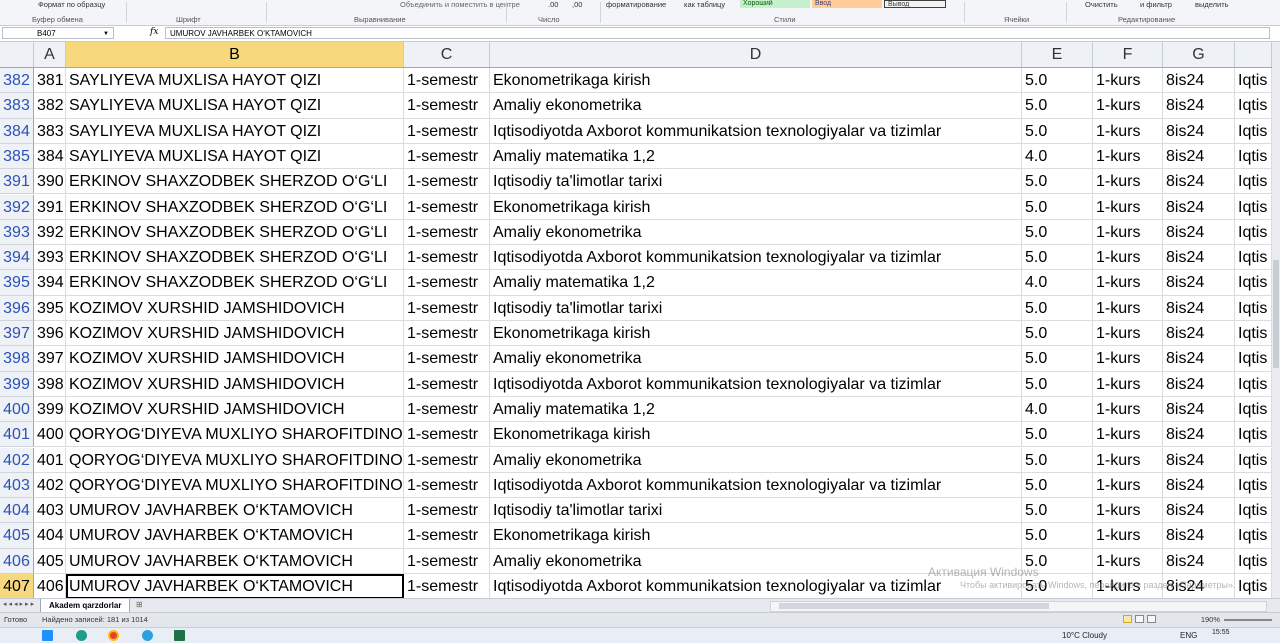  What do you see at coordinates (636, 5) in the screenshot?
I see `conditional-format-button: форматирование` at bounding box center [636, 5].